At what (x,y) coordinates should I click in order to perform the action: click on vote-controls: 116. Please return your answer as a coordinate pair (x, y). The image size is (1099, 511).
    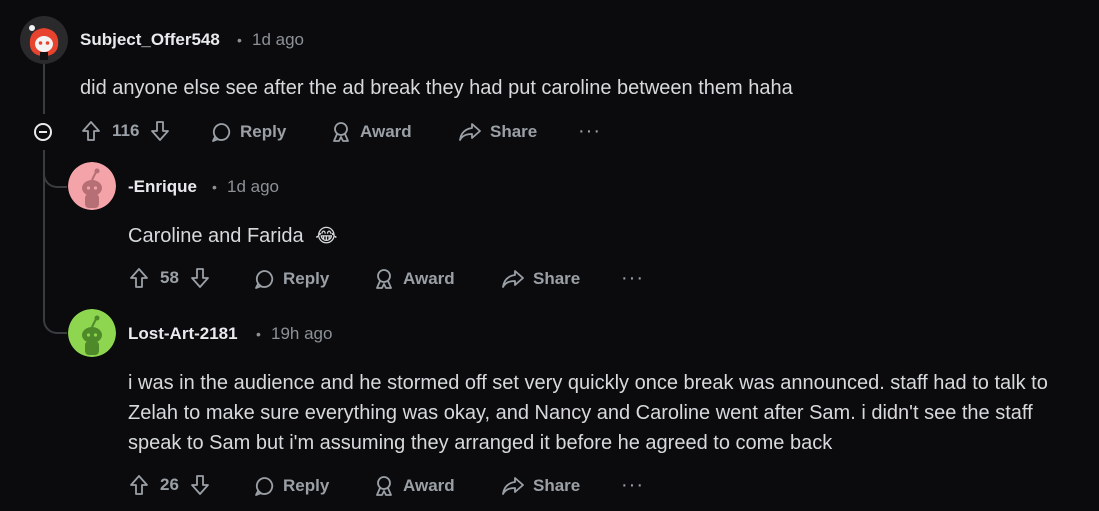
    Looking at the image, I should click on (125, 131).